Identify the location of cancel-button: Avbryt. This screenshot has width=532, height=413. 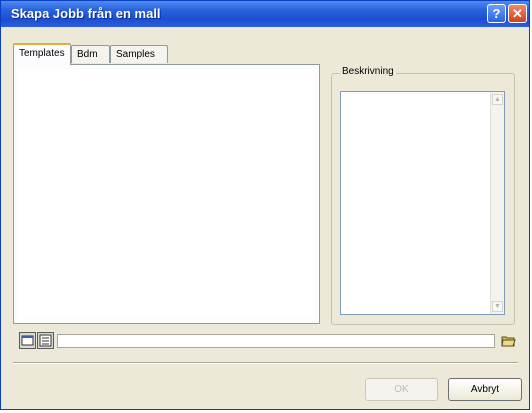
(485, 389).